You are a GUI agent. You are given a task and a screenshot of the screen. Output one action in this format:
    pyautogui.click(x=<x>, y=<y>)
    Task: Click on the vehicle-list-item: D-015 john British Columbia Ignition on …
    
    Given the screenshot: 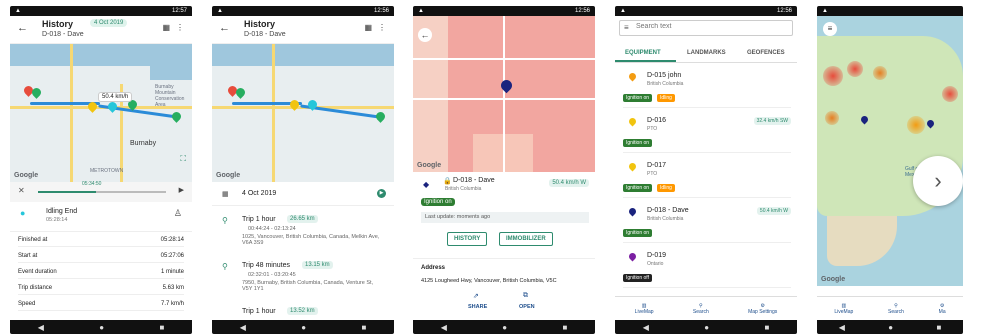 What is the action you would take?
    pyautogui.click(x=707, y=88)
    